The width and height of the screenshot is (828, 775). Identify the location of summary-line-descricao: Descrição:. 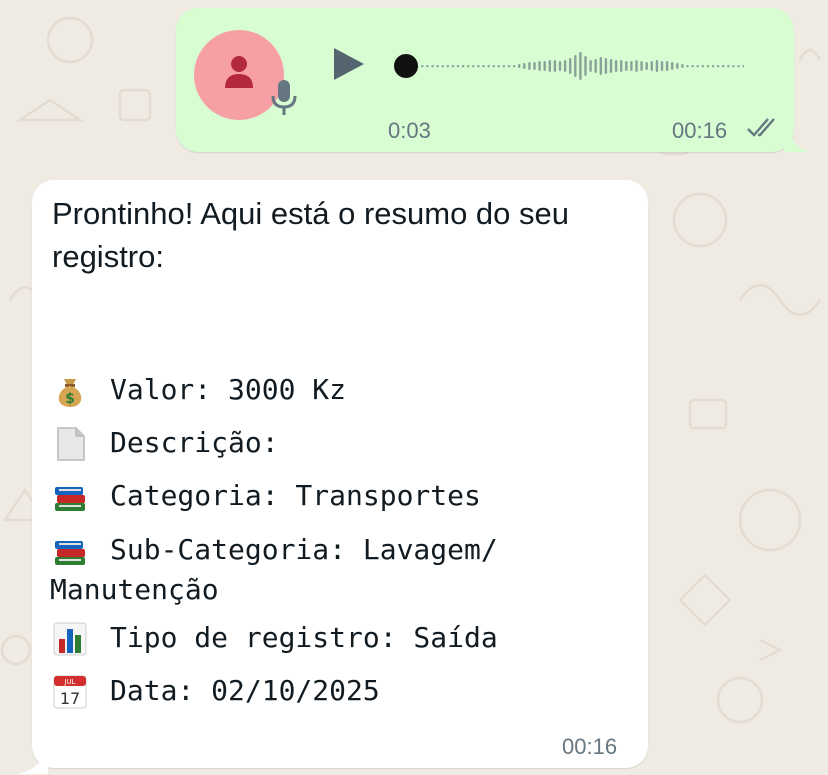
(165, 443).